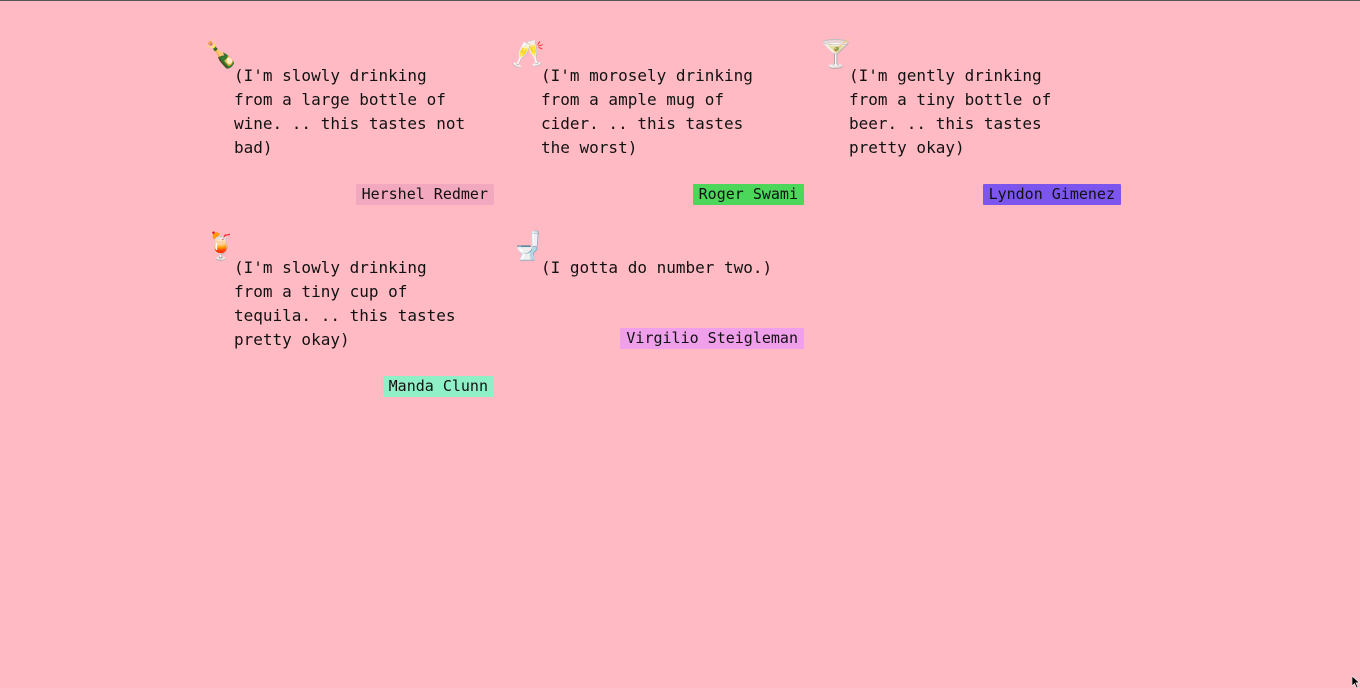  Describe the element at coordinates (438, 386) in the screenshot. I see `author-badge: Manda Clunn` at that location.